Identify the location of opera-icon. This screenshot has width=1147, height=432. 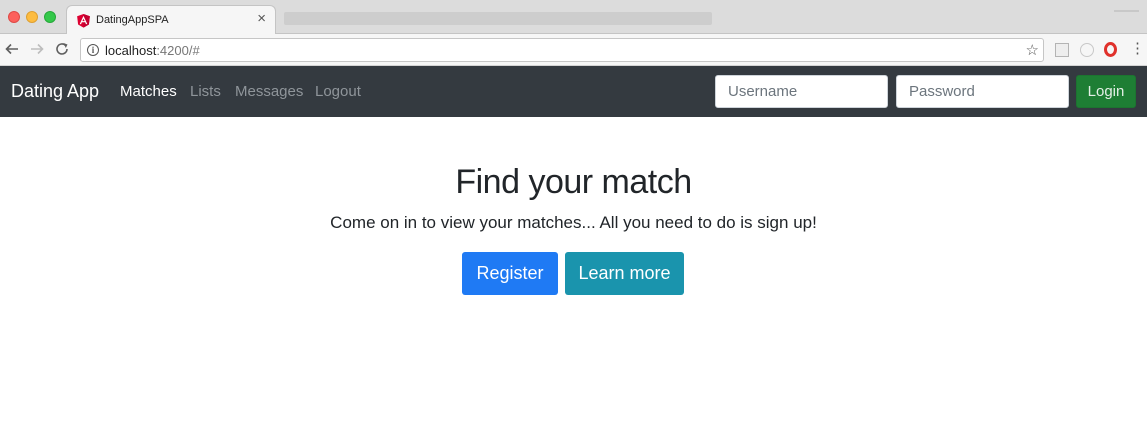
(1110, 49).